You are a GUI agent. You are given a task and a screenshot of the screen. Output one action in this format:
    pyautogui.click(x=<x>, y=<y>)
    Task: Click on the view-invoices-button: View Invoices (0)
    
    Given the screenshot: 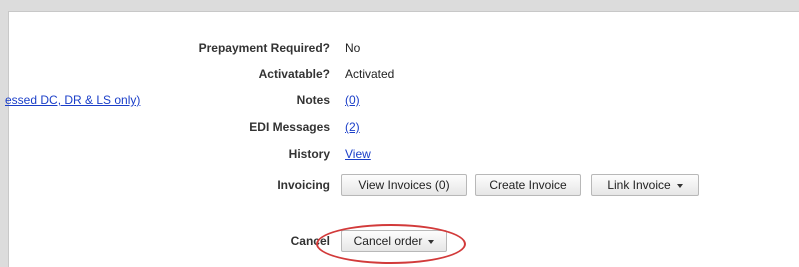 What is the action you would take?
    pyautogui.click(x=404, y=185)
    